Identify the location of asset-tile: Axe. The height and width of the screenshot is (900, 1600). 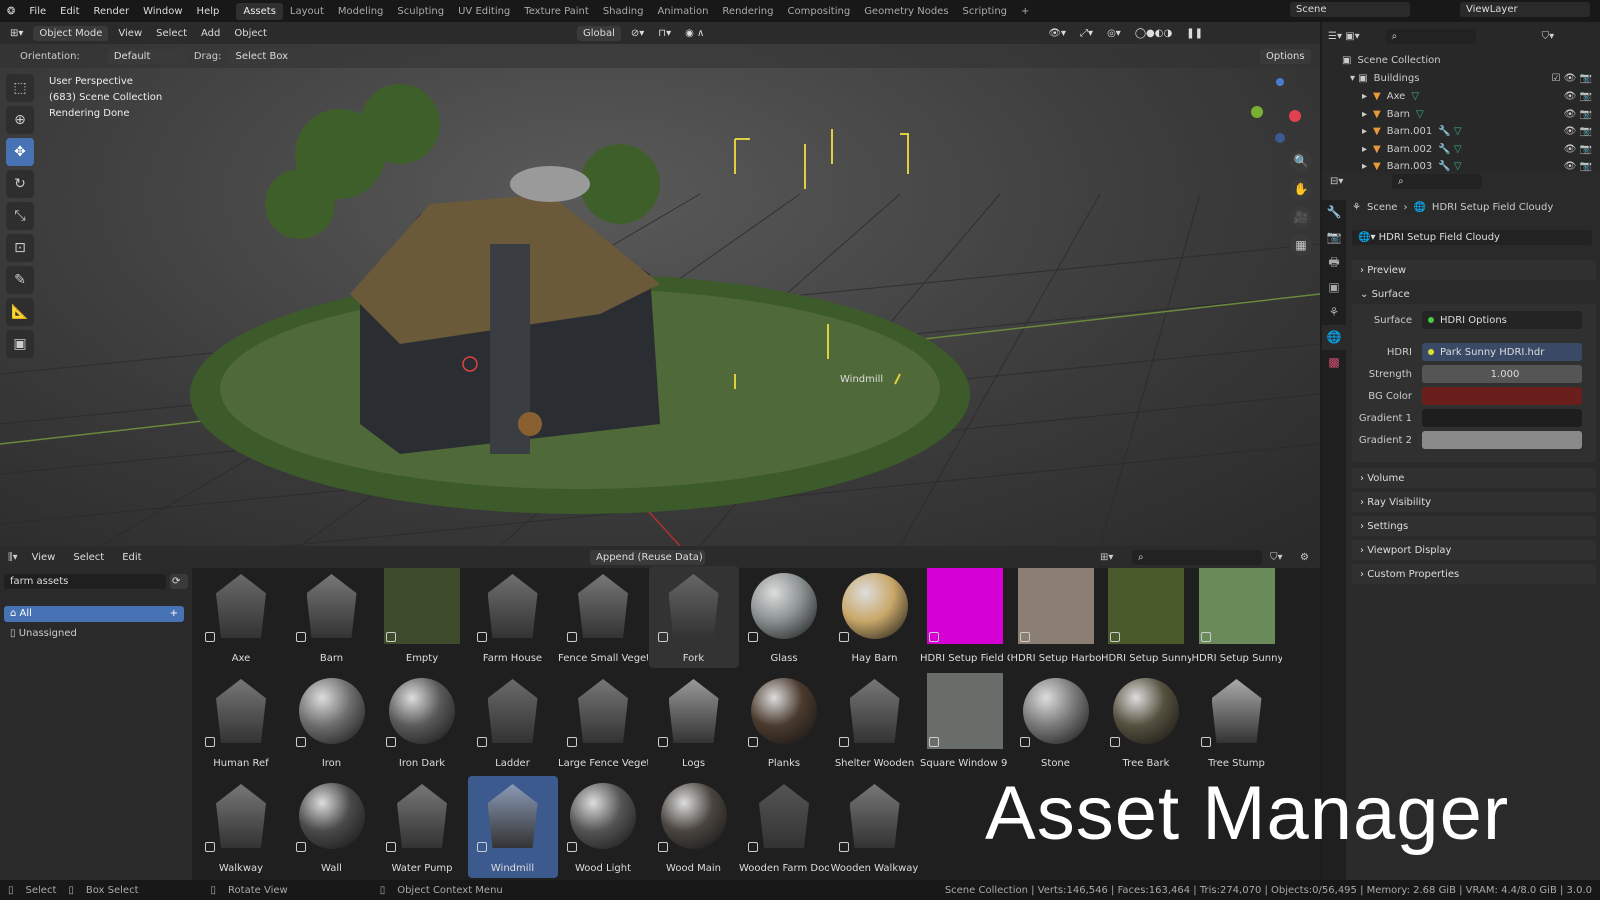
(241, 617).